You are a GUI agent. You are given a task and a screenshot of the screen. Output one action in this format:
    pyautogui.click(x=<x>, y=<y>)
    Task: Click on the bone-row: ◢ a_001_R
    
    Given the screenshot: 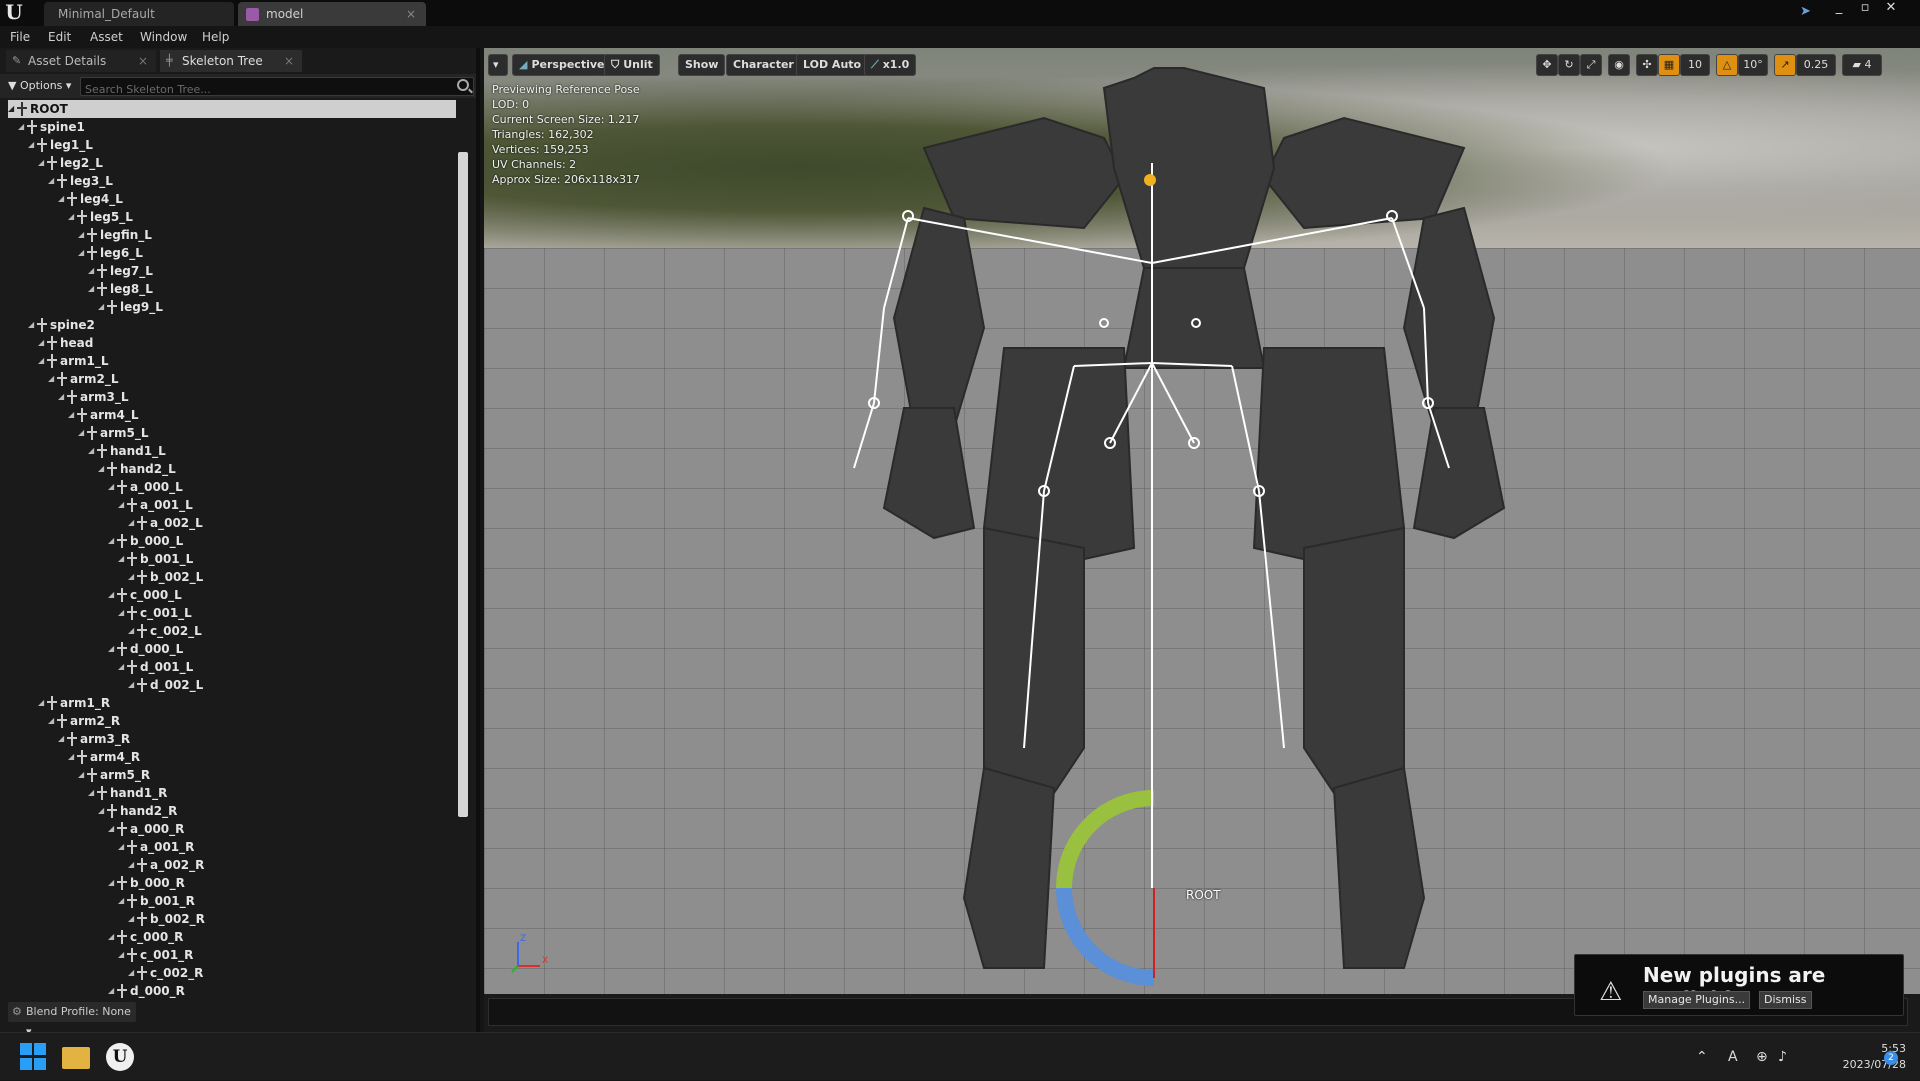 What is the action you would take?
    pyautogui.click(x=232, y=847)
    